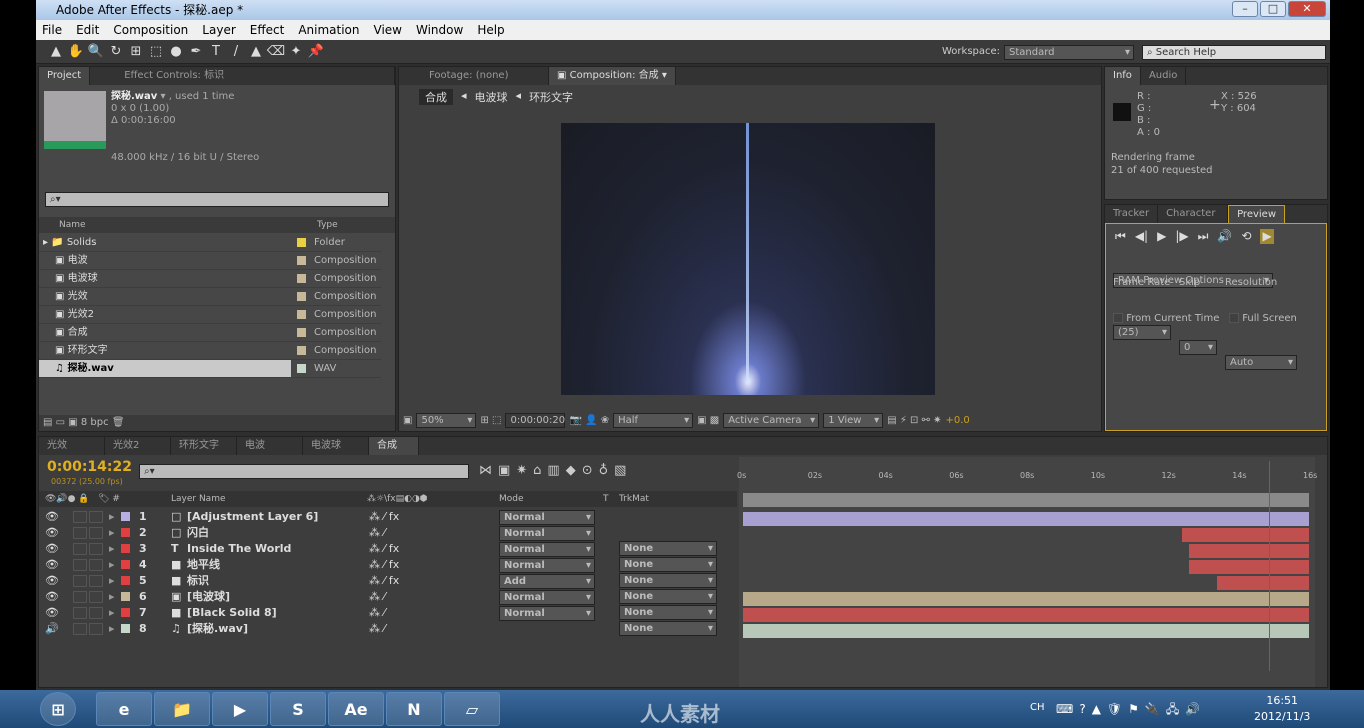 Image resolution: width=1364 pixels, height=728 pixels. Describe the element at coordinates (116, 52) in the screenshot. I see `tool-3-icon: ↻` at that location.